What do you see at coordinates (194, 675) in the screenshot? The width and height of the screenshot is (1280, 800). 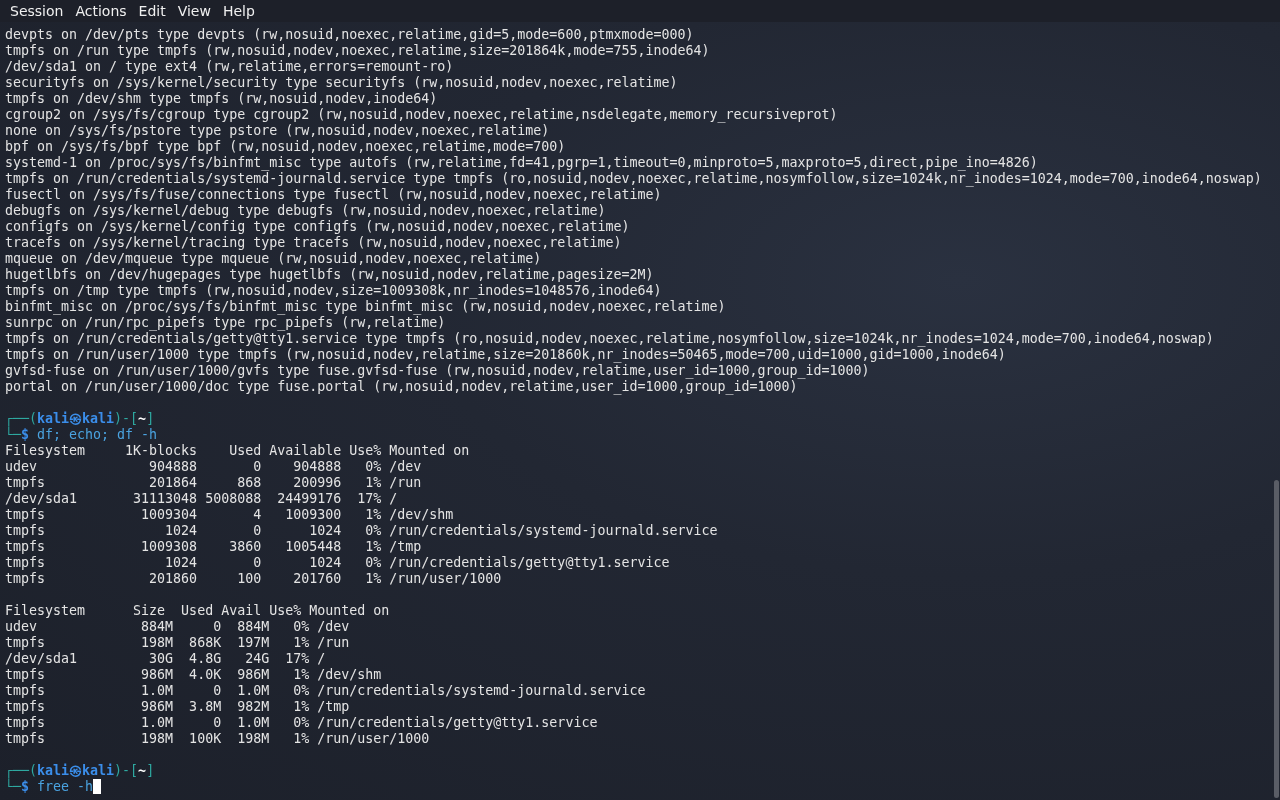 I see `output-line: tmpfs 986M 4.0K 986M 1% /dev/shm` at bounding box center [194, 675].